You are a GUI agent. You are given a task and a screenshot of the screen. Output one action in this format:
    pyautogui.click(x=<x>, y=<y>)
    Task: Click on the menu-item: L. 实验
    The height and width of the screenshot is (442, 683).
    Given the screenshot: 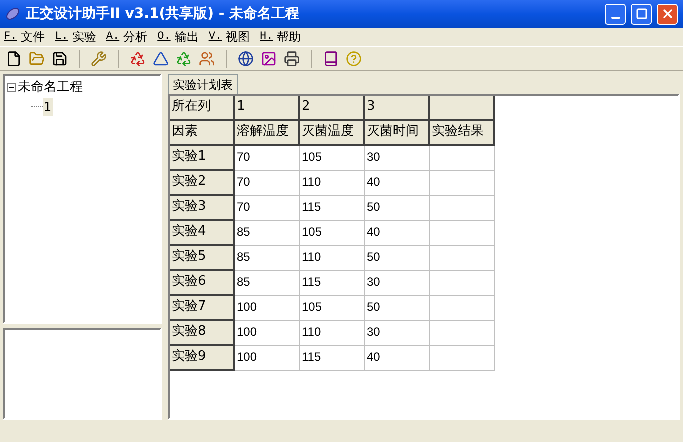 What is the action you would take?
    pyautogui.click(x=75, y=37)
    